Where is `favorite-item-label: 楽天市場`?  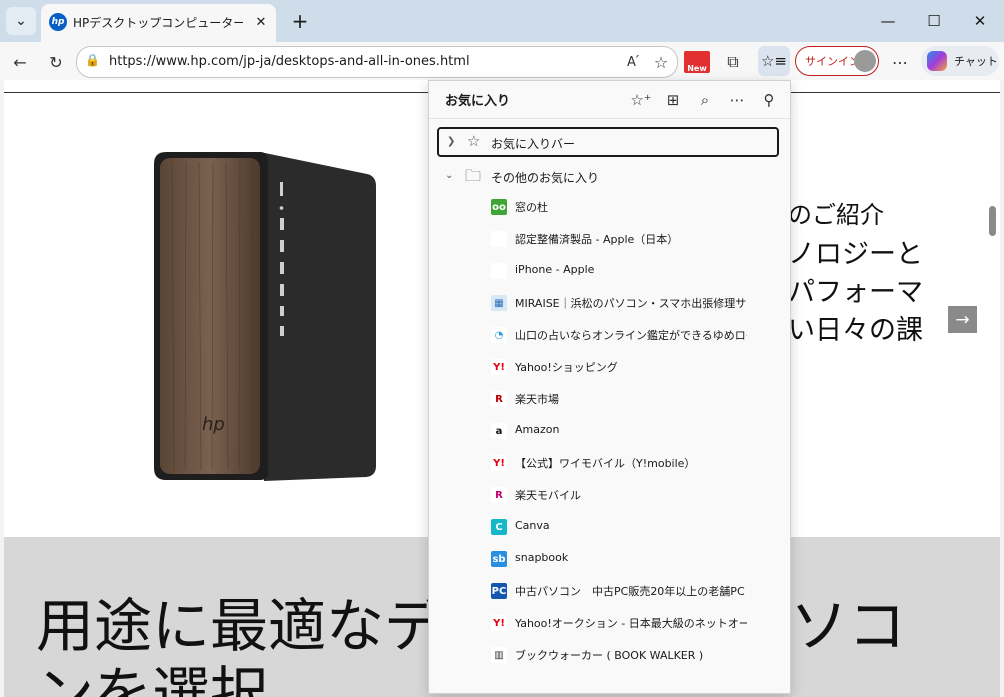 favorite-item-label: 楽天市場 is located at coordinates (537, 399).